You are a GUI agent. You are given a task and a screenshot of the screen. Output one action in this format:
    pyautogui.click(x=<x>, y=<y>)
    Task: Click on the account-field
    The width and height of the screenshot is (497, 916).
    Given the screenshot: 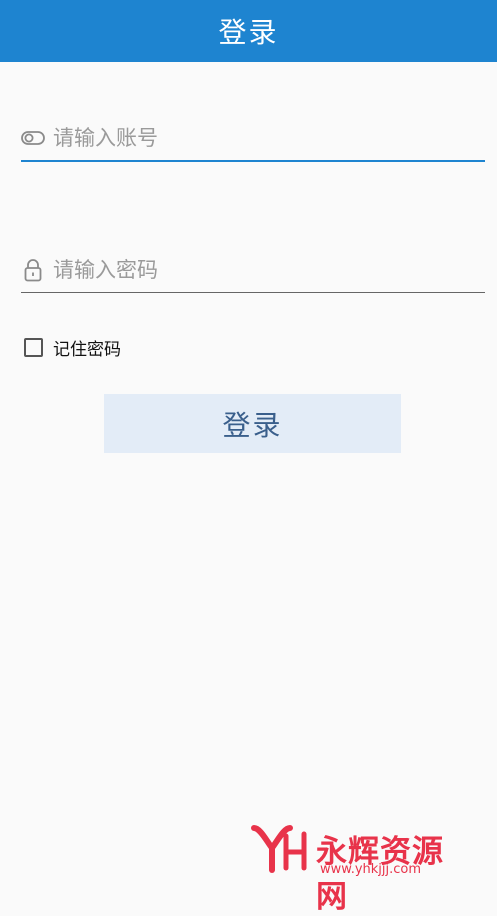 What is the action you would take?
    pyautogui.click(x=253, y=139)
    